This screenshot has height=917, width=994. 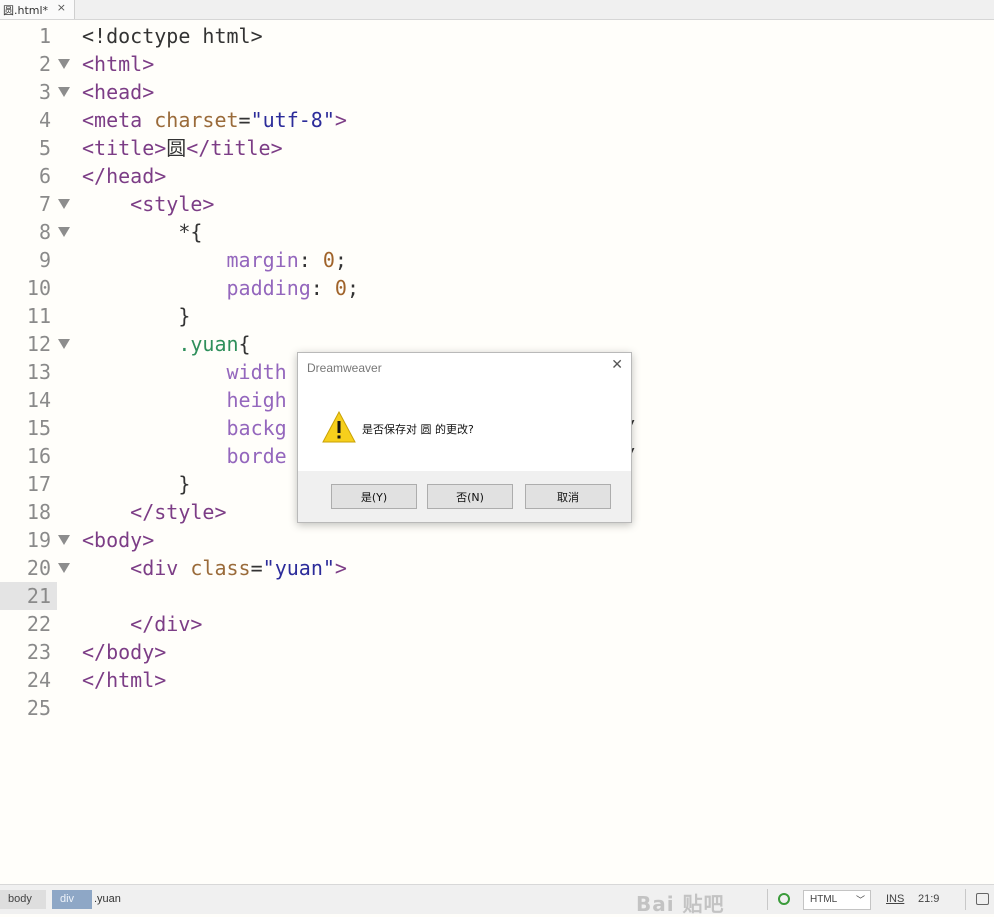 What do you see at coordinates (497, 708) in the screenshot?
I see `code-line: 25` at bounding box center [497, 708].